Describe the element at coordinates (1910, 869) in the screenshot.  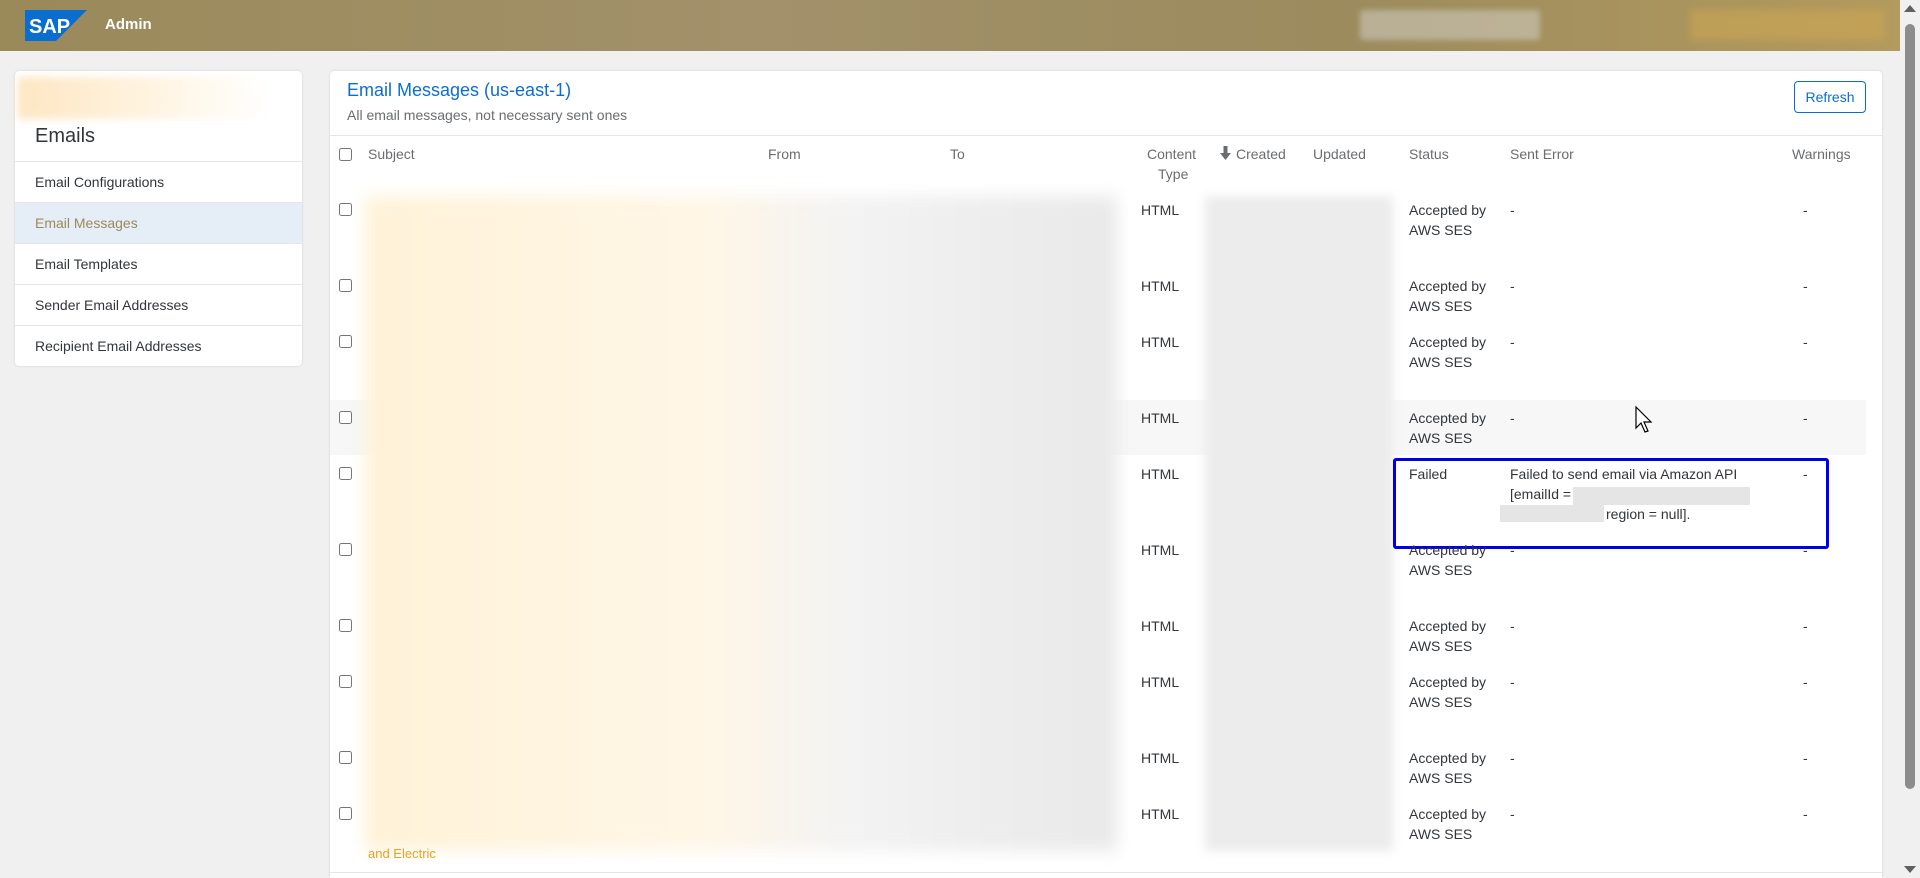
I see `scroll-down-icon` at that location.